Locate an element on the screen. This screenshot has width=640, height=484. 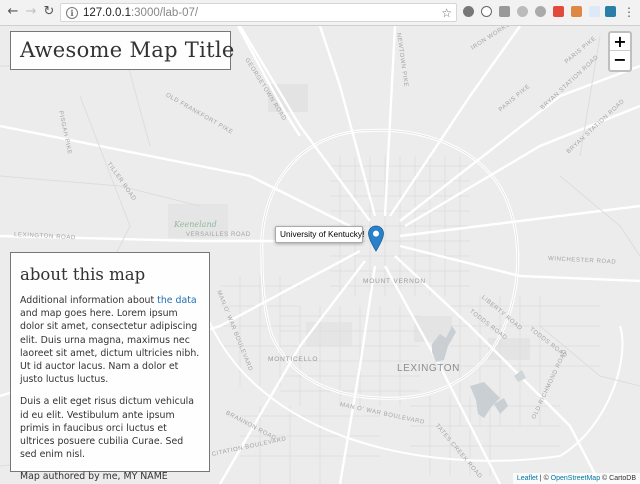
reload-icon: ↻ is located at coordinates (49, 12).